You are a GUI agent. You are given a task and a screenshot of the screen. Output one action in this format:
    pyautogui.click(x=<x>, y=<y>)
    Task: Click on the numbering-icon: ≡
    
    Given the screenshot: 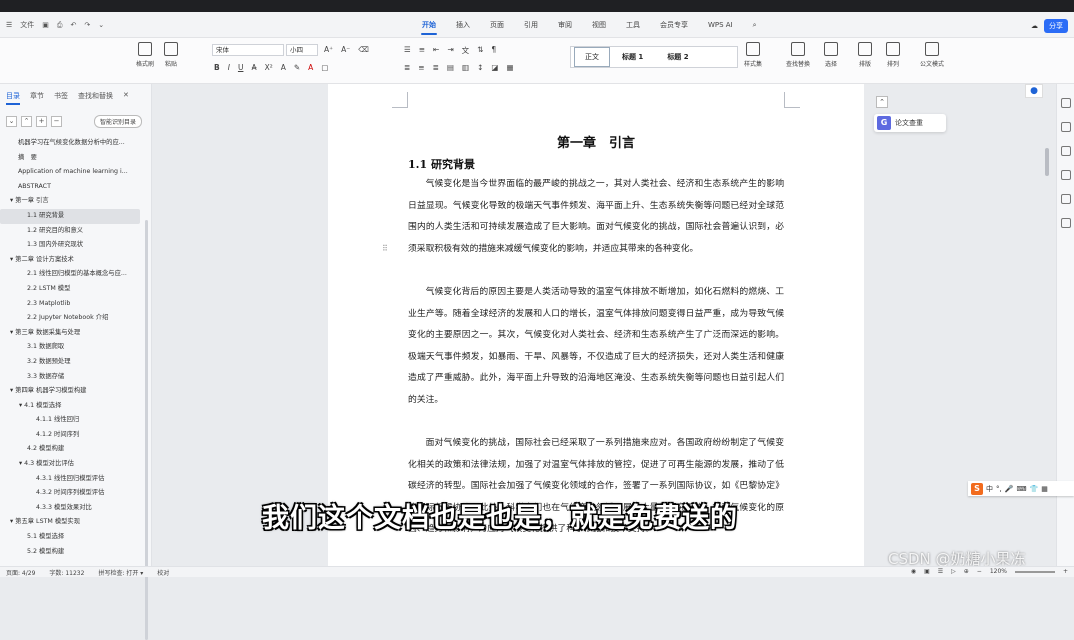 What is the action you would take?
    pyautogui.click(x=422, y=50)
    